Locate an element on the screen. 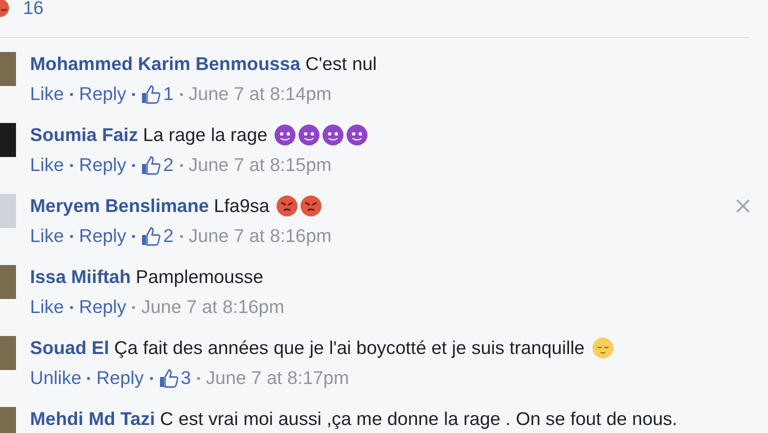 The image size is (768, 433). comment-text: Ça fait des années que je l'ai boycotté et je suis tranquille is located at coordinates (349, 348).